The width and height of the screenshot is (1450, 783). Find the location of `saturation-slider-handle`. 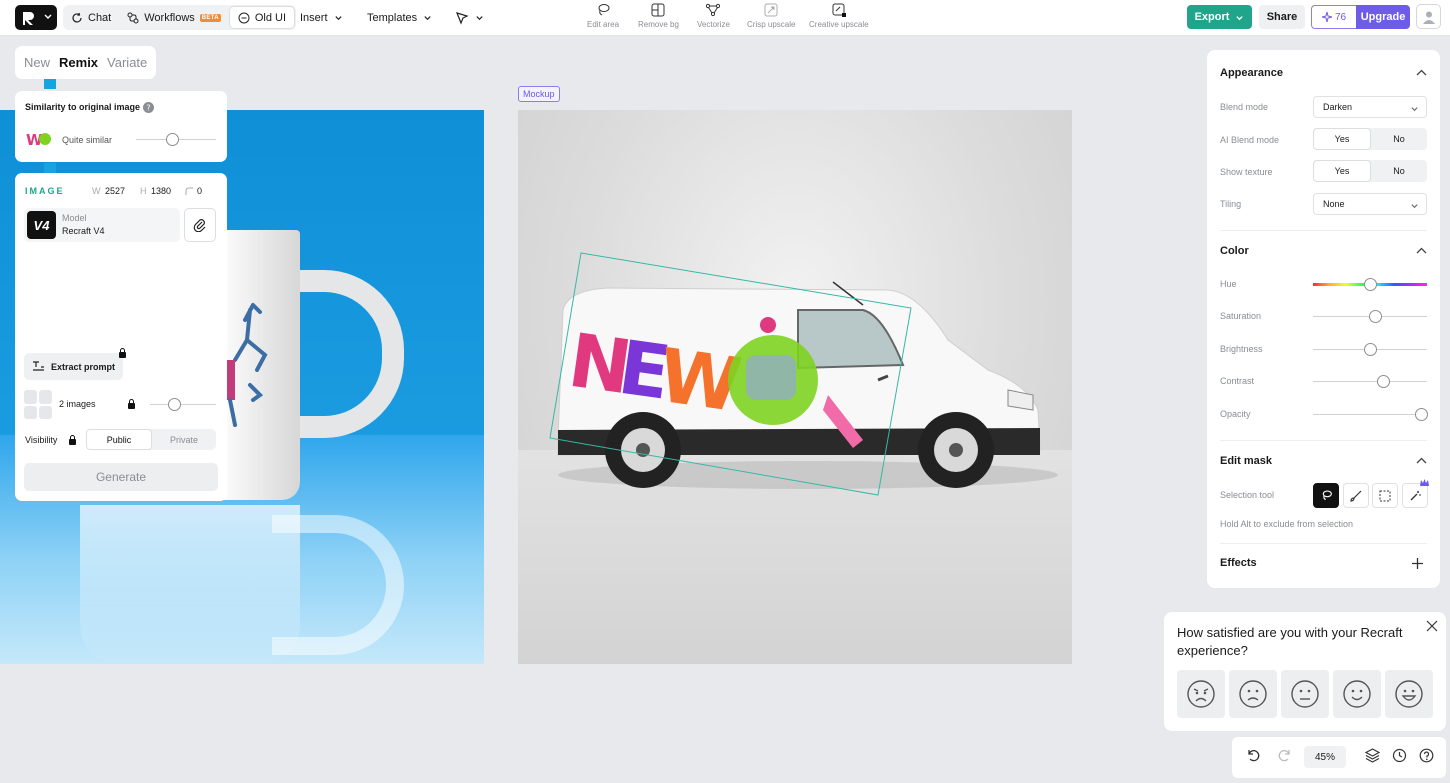

saturation-slider-handle is located at coordinates (1375, 316).